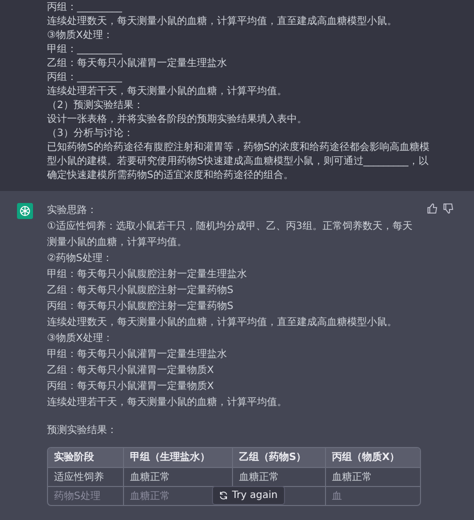  I want to click on answer-subheading: 预测实验结果：, so click(82, 431).